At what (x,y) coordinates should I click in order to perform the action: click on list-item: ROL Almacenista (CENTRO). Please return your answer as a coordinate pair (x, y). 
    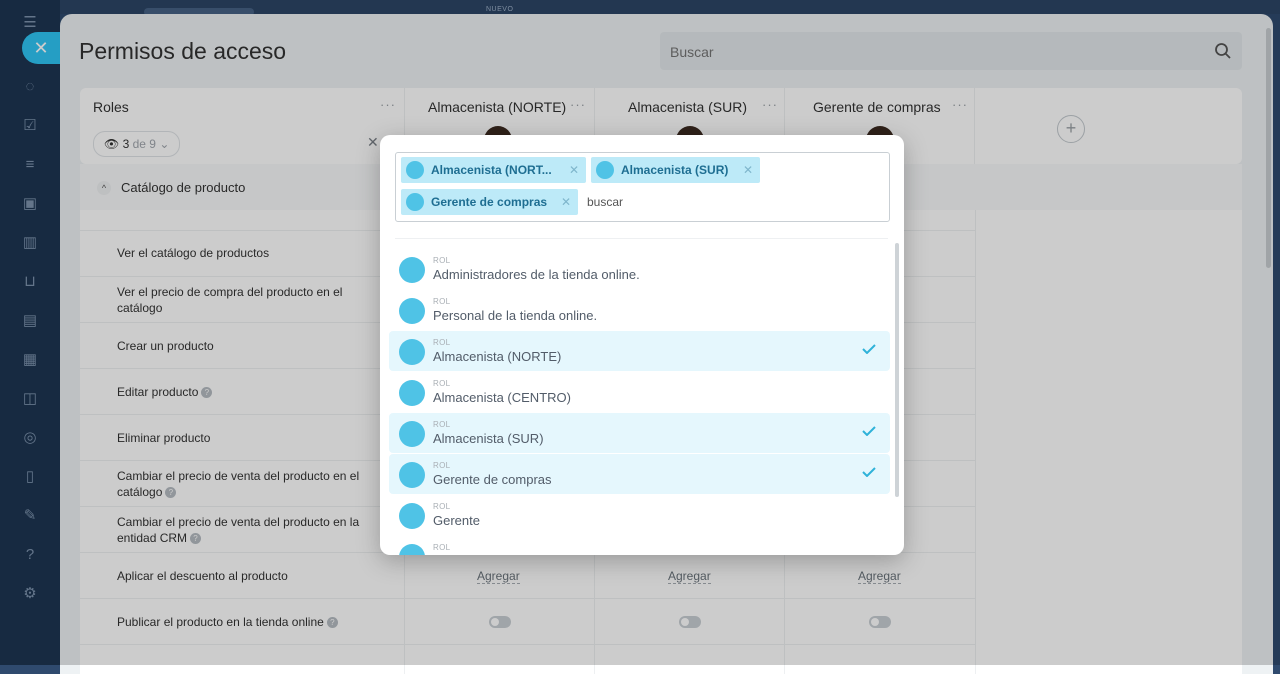
    Looking at the image, I should click on (639, 392).